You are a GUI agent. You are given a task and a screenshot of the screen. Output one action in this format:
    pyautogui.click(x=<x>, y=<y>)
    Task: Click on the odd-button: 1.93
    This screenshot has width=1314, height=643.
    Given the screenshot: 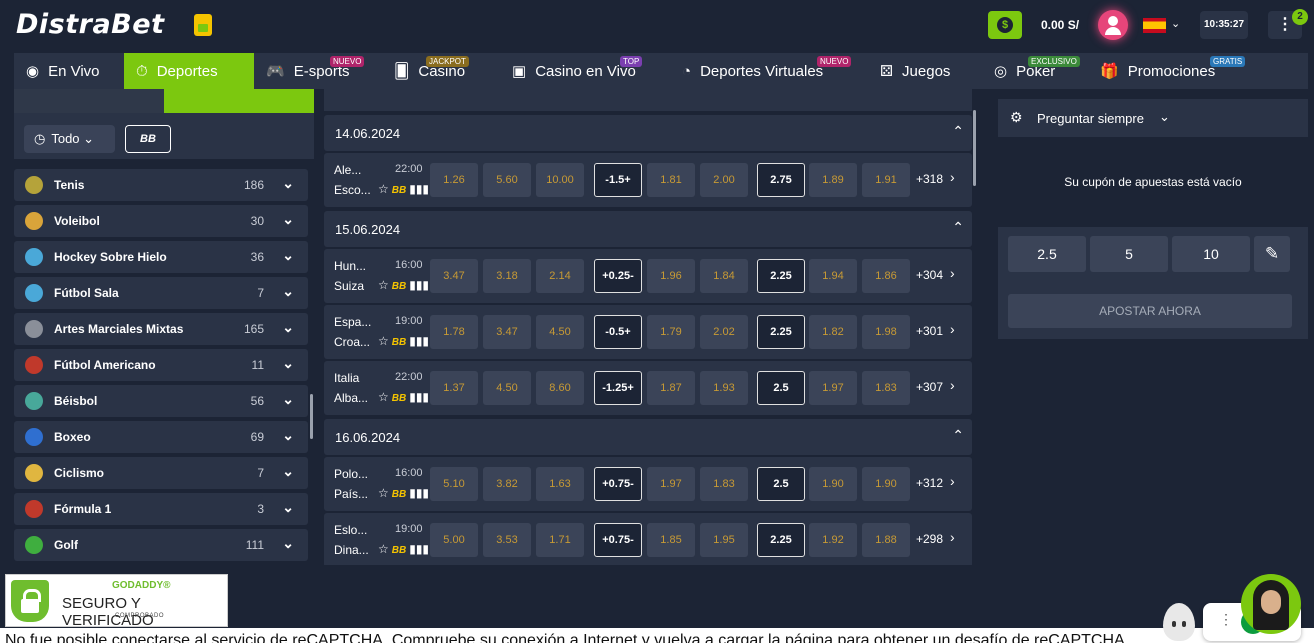 What is the action you would take?
    pyautogui.click(x=724, y=388)
    